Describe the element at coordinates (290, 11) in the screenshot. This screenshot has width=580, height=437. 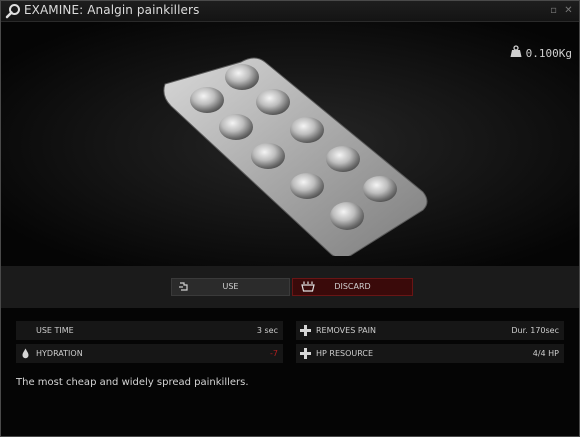
I see `title-bar: EXAMINE: Analgin painkillers ▫ ✕` at that location.